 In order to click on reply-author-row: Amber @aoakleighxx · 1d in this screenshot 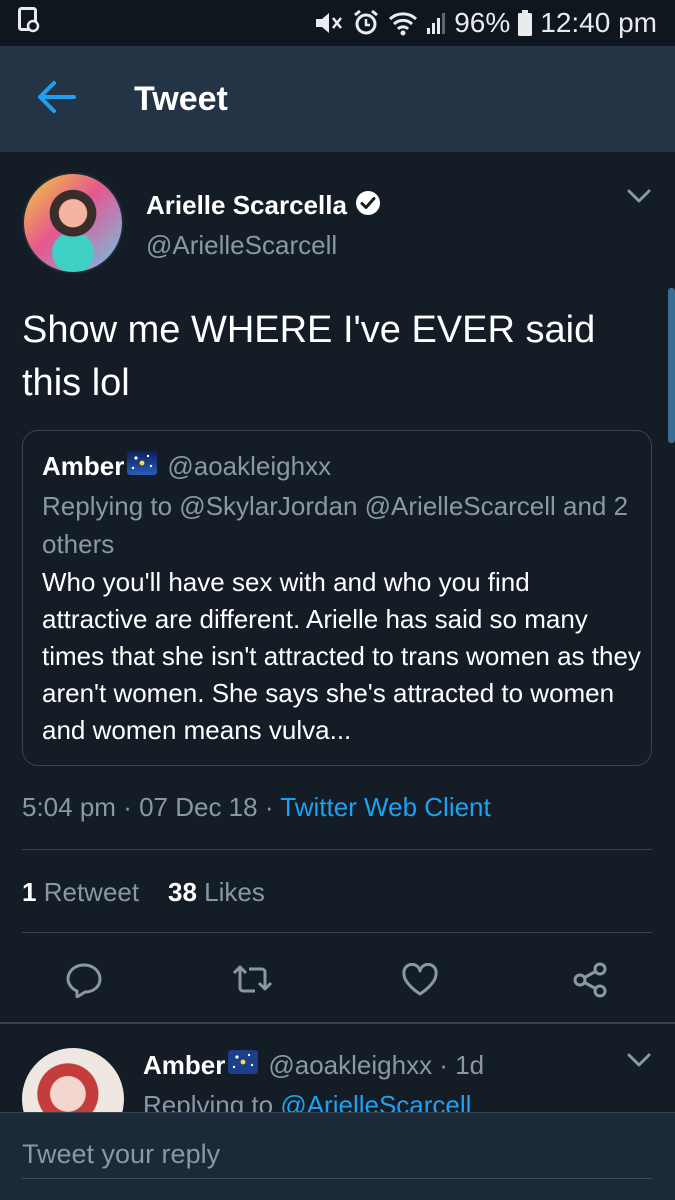, I will do `click(313, 1065)`.